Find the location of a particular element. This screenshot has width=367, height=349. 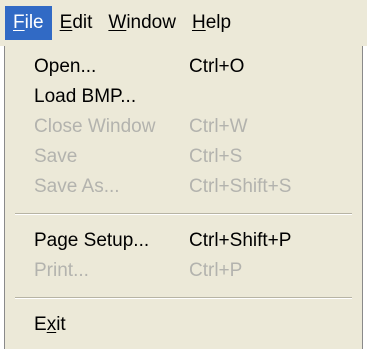

menu-item-exit-label: Exit is located at coordinates (50, 325).